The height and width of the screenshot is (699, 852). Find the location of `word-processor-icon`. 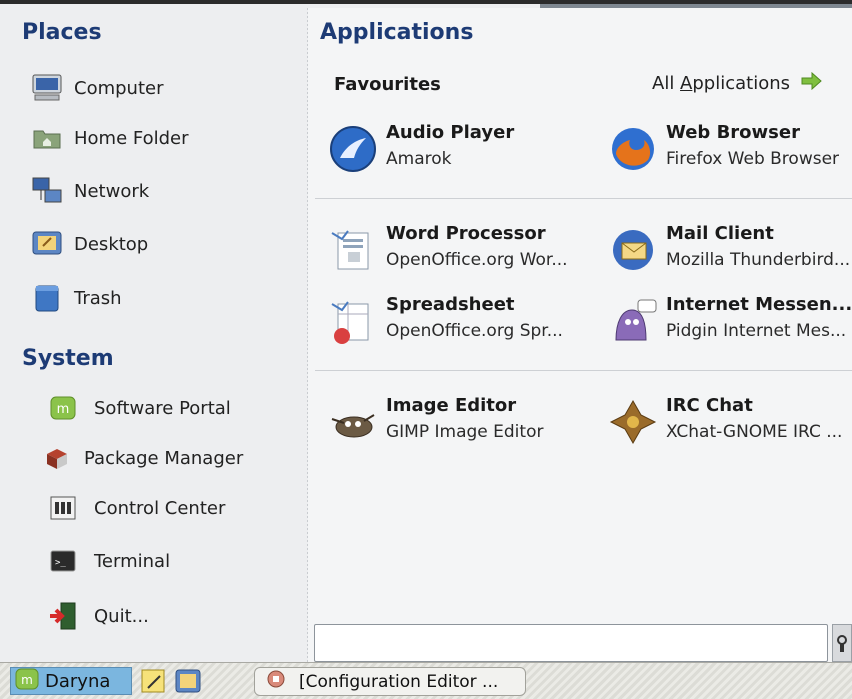

word-processor-icon is located at coordinates (353, 250).